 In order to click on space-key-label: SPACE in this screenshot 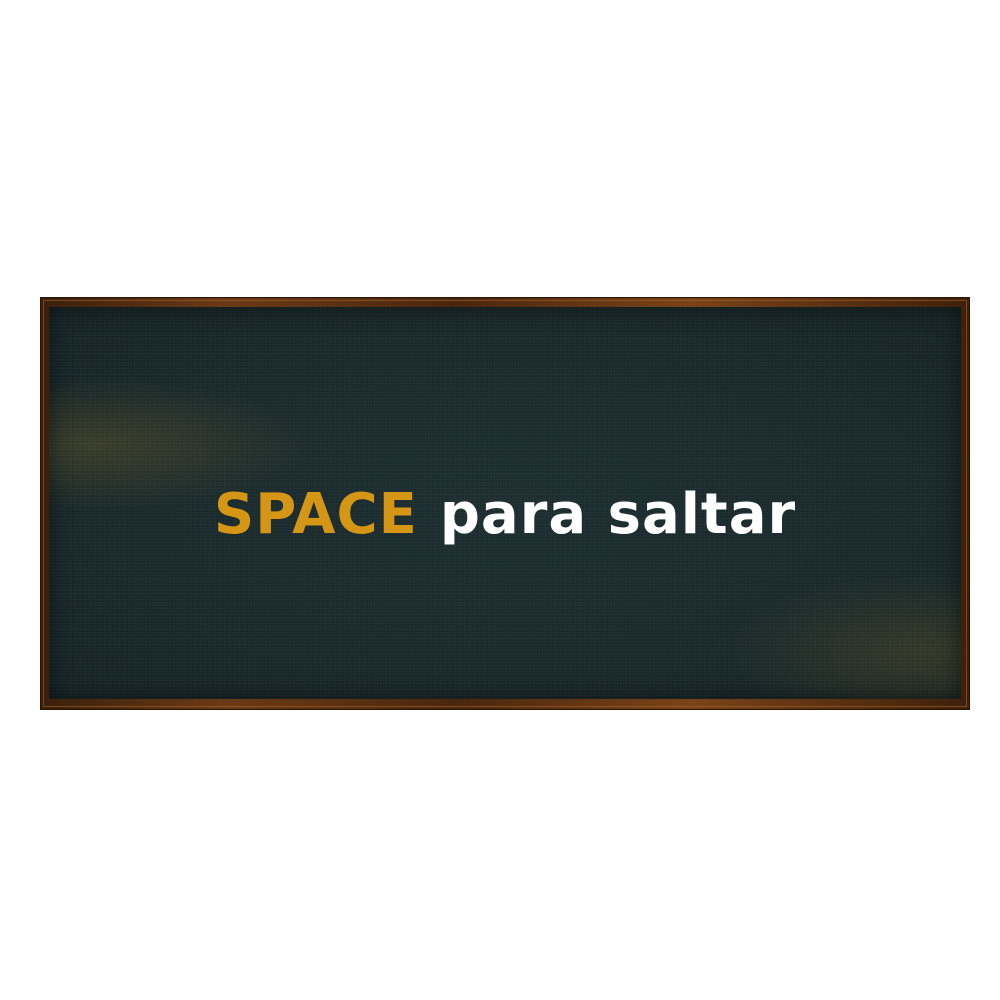, I will do `click(315, 514)`.